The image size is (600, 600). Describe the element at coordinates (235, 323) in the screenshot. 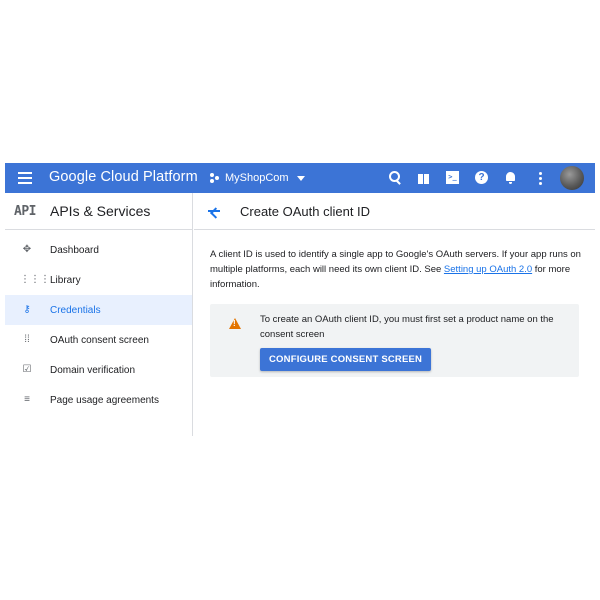

I see `warning-icon` at that location.